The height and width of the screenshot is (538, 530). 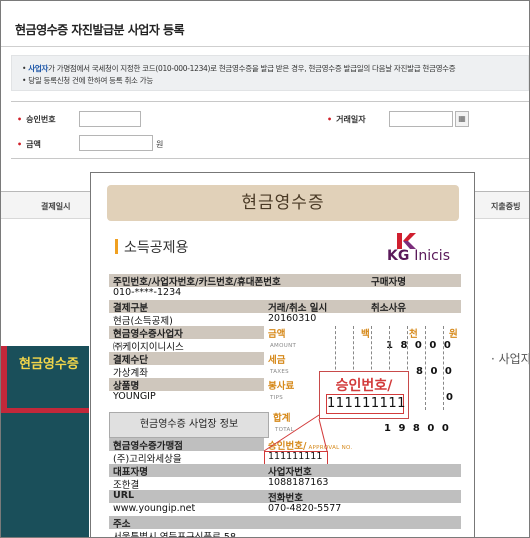 What do you see at coordinates (56, 206) in the screenshot?
I see `col-pay-date: 결제일시` at bounding box center [56, 206].